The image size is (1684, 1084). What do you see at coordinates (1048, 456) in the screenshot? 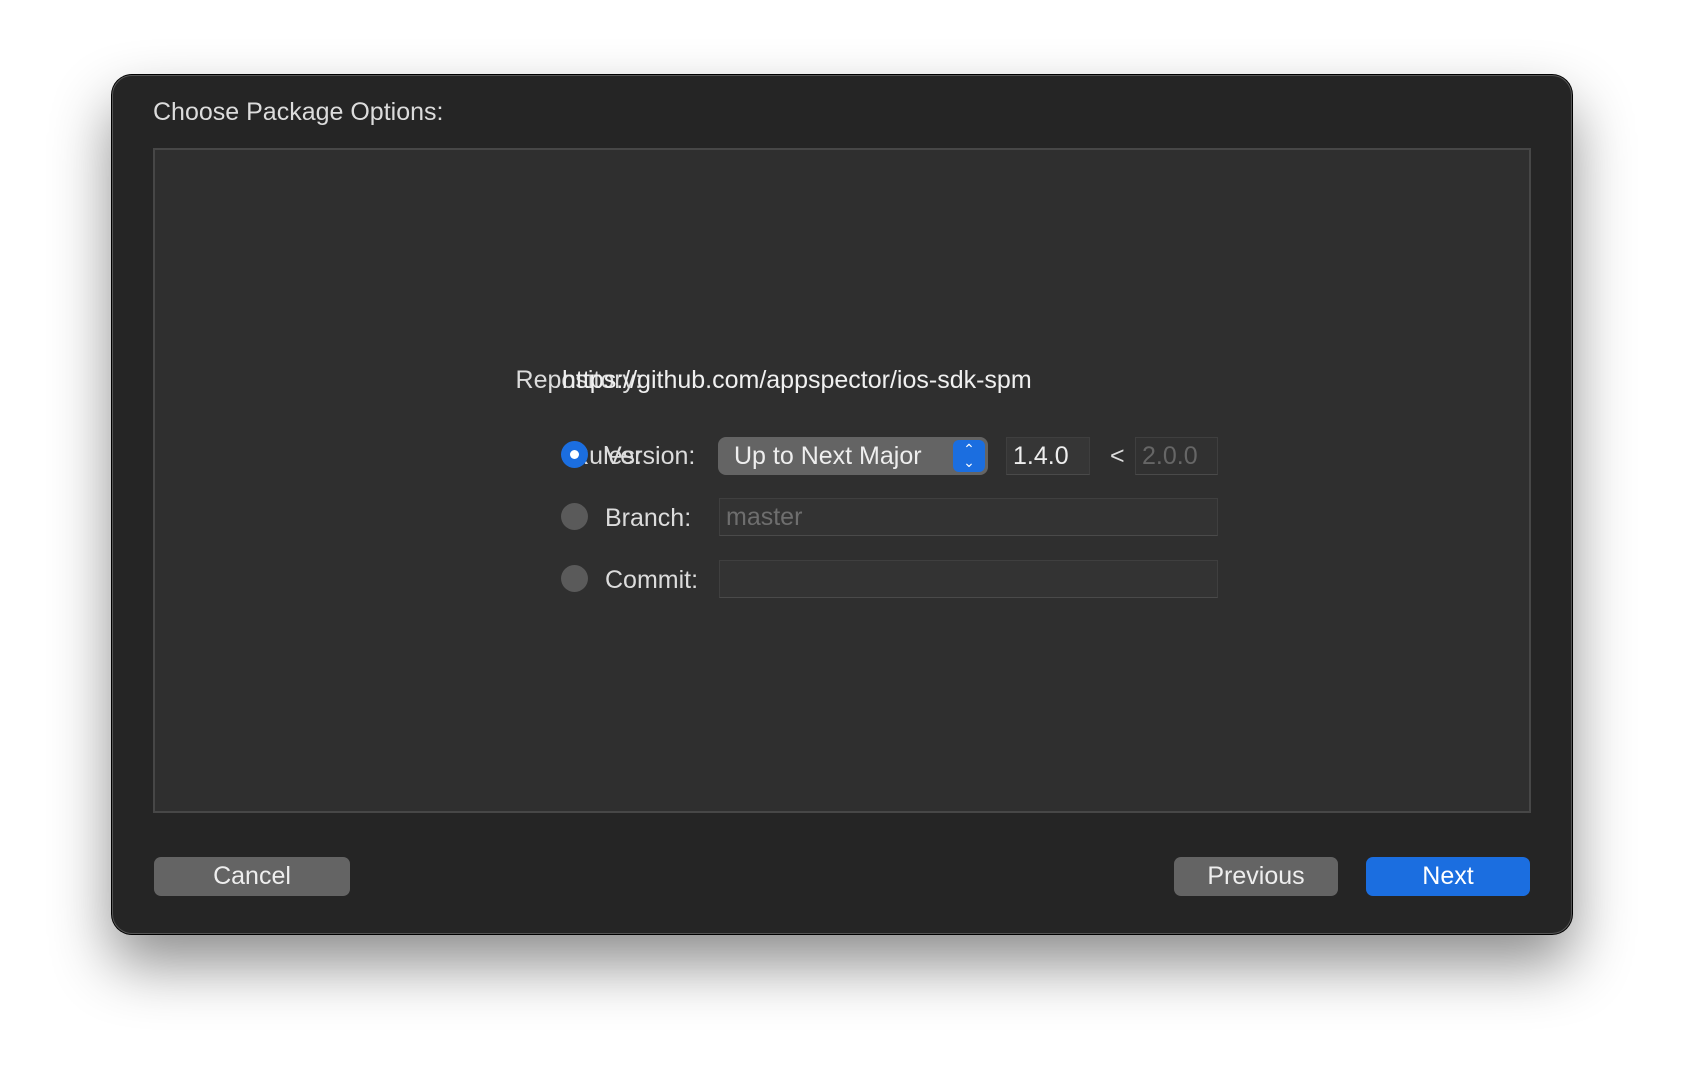
I see `lower-version-field: 1.4.0` at bounding box center [1048, 456].